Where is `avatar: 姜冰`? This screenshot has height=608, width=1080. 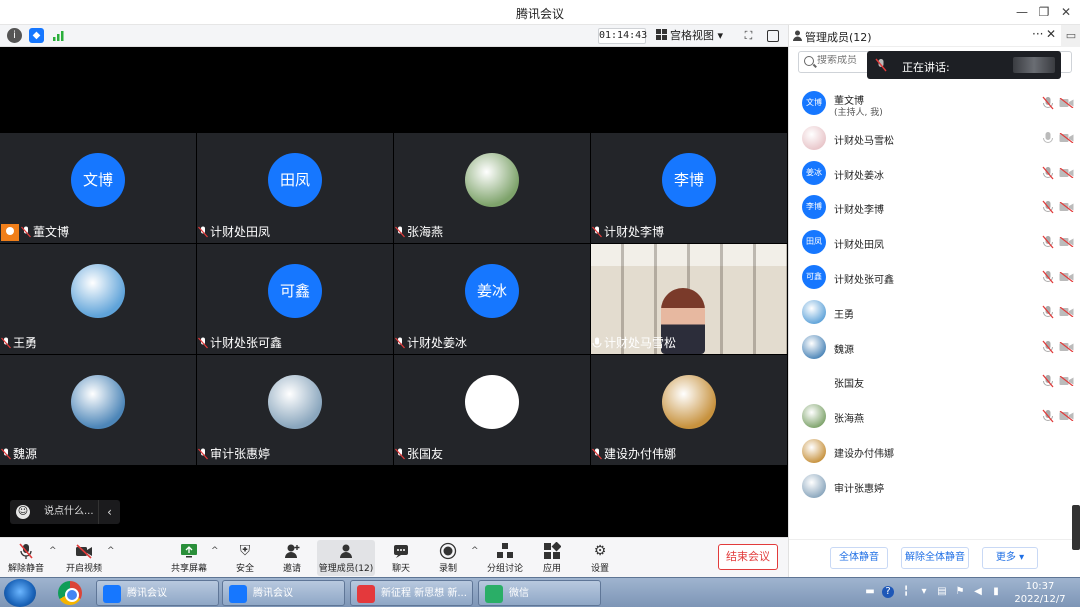 avatar: 姜冰 is located at coordinates (492, 291).